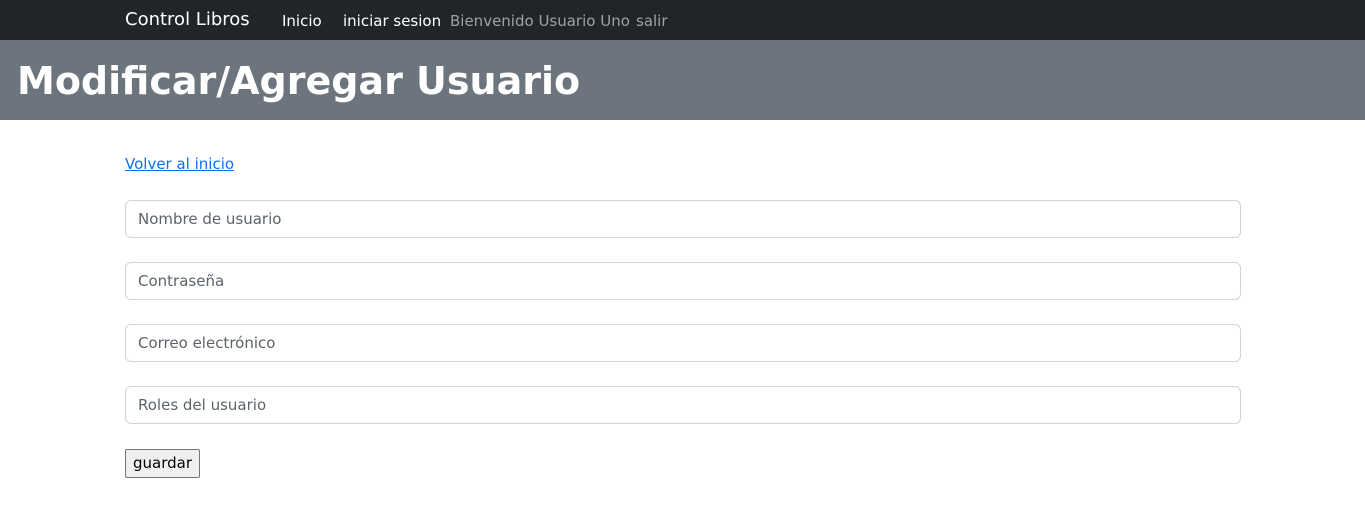 Image resolution: width=1365 pixels, height=519 pixels. Describe the element at coordinates (652, 21) in the screenshot. I see `nav-link-salir: salir` at that location.